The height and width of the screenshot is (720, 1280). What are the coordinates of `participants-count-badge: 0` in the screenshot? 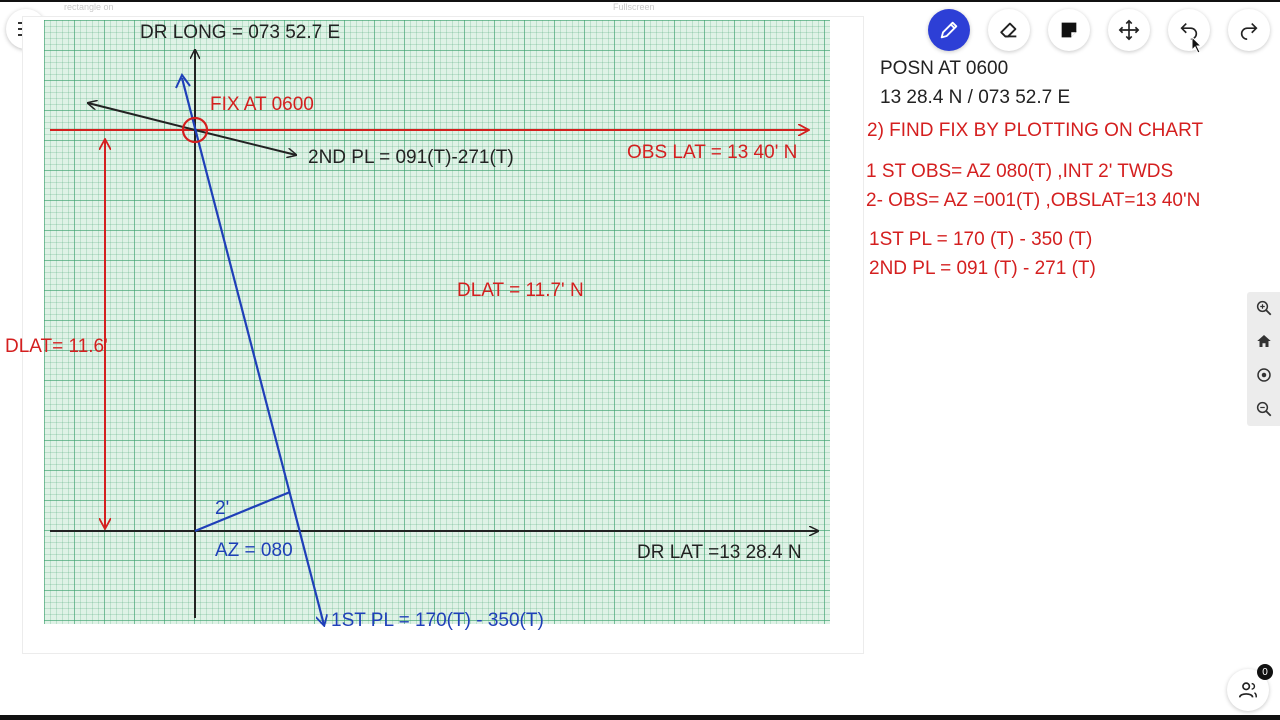 It's located at (1265, 672).